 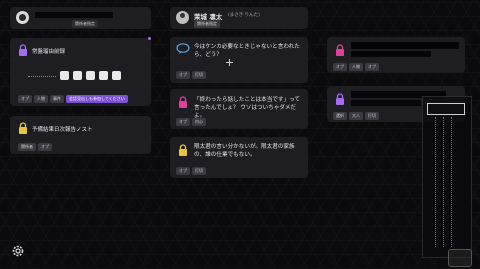 What do you see at coordinates (18, 251) in the screenshot?
I see `gear-icon` at bounding box center [18, 251].